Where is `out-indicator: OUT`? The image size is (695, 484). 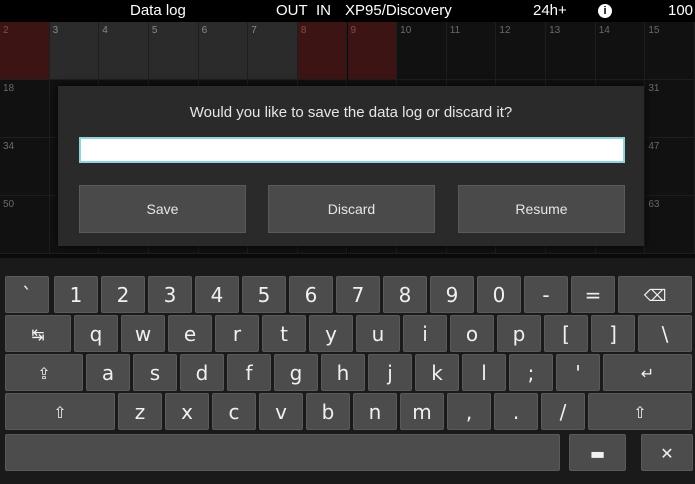 out-indicator: OUT is located at coordinates (292, 10).